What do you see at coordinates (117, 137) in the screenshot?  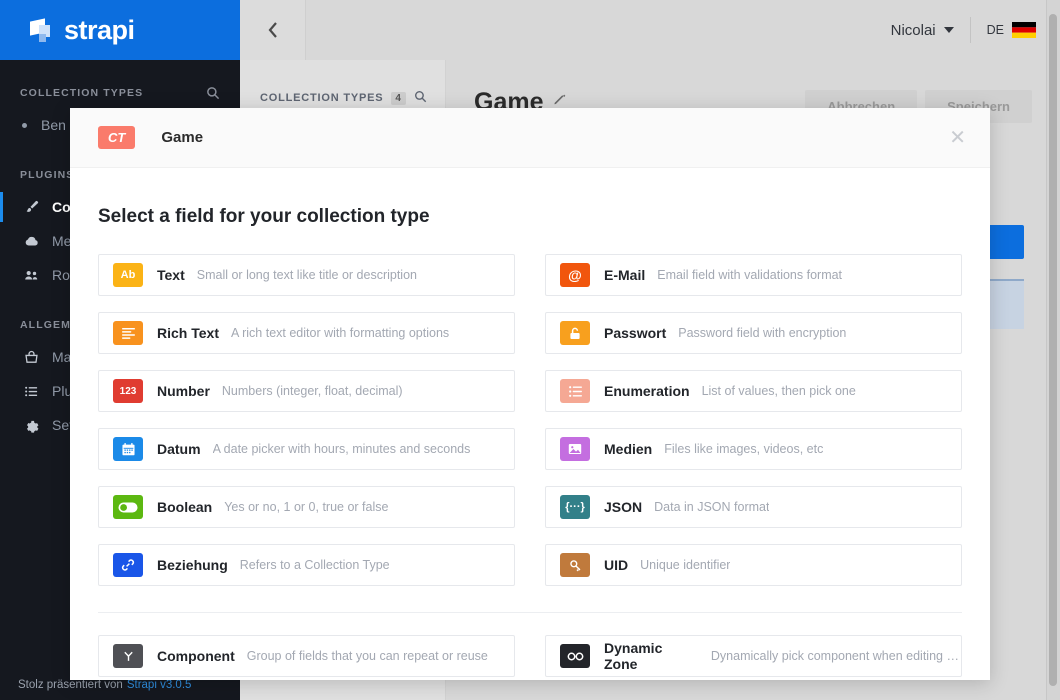 I see `collection-type-badge: CT` at bounding box center [117, 137].